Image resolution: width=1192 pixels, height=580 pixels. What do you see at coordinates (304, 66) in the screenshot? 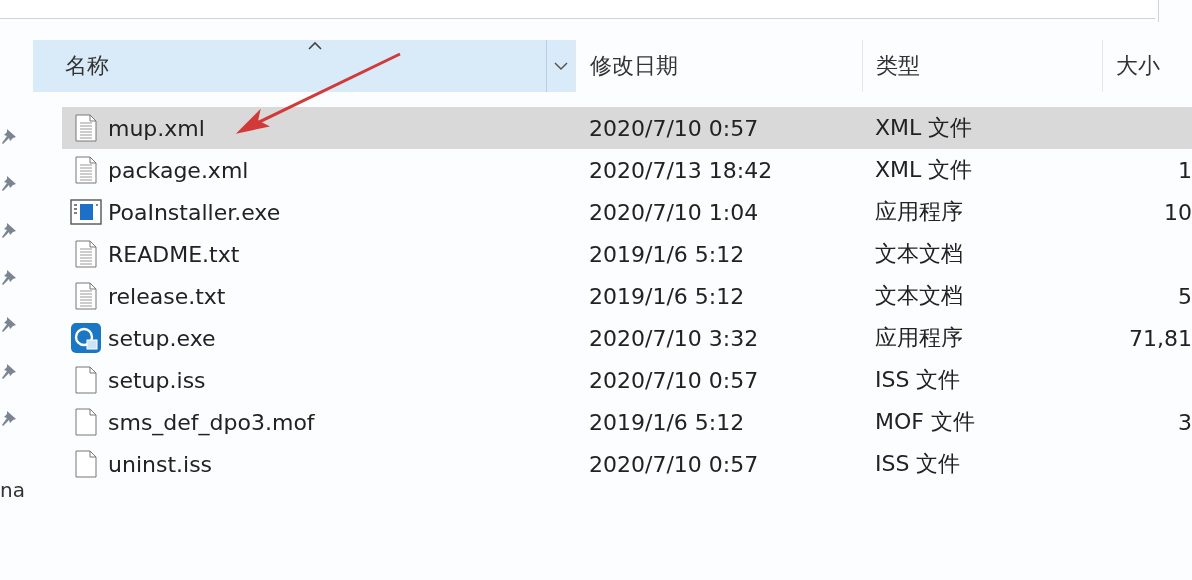
I see `column-header: 名称` at bounding box center [304, 66].